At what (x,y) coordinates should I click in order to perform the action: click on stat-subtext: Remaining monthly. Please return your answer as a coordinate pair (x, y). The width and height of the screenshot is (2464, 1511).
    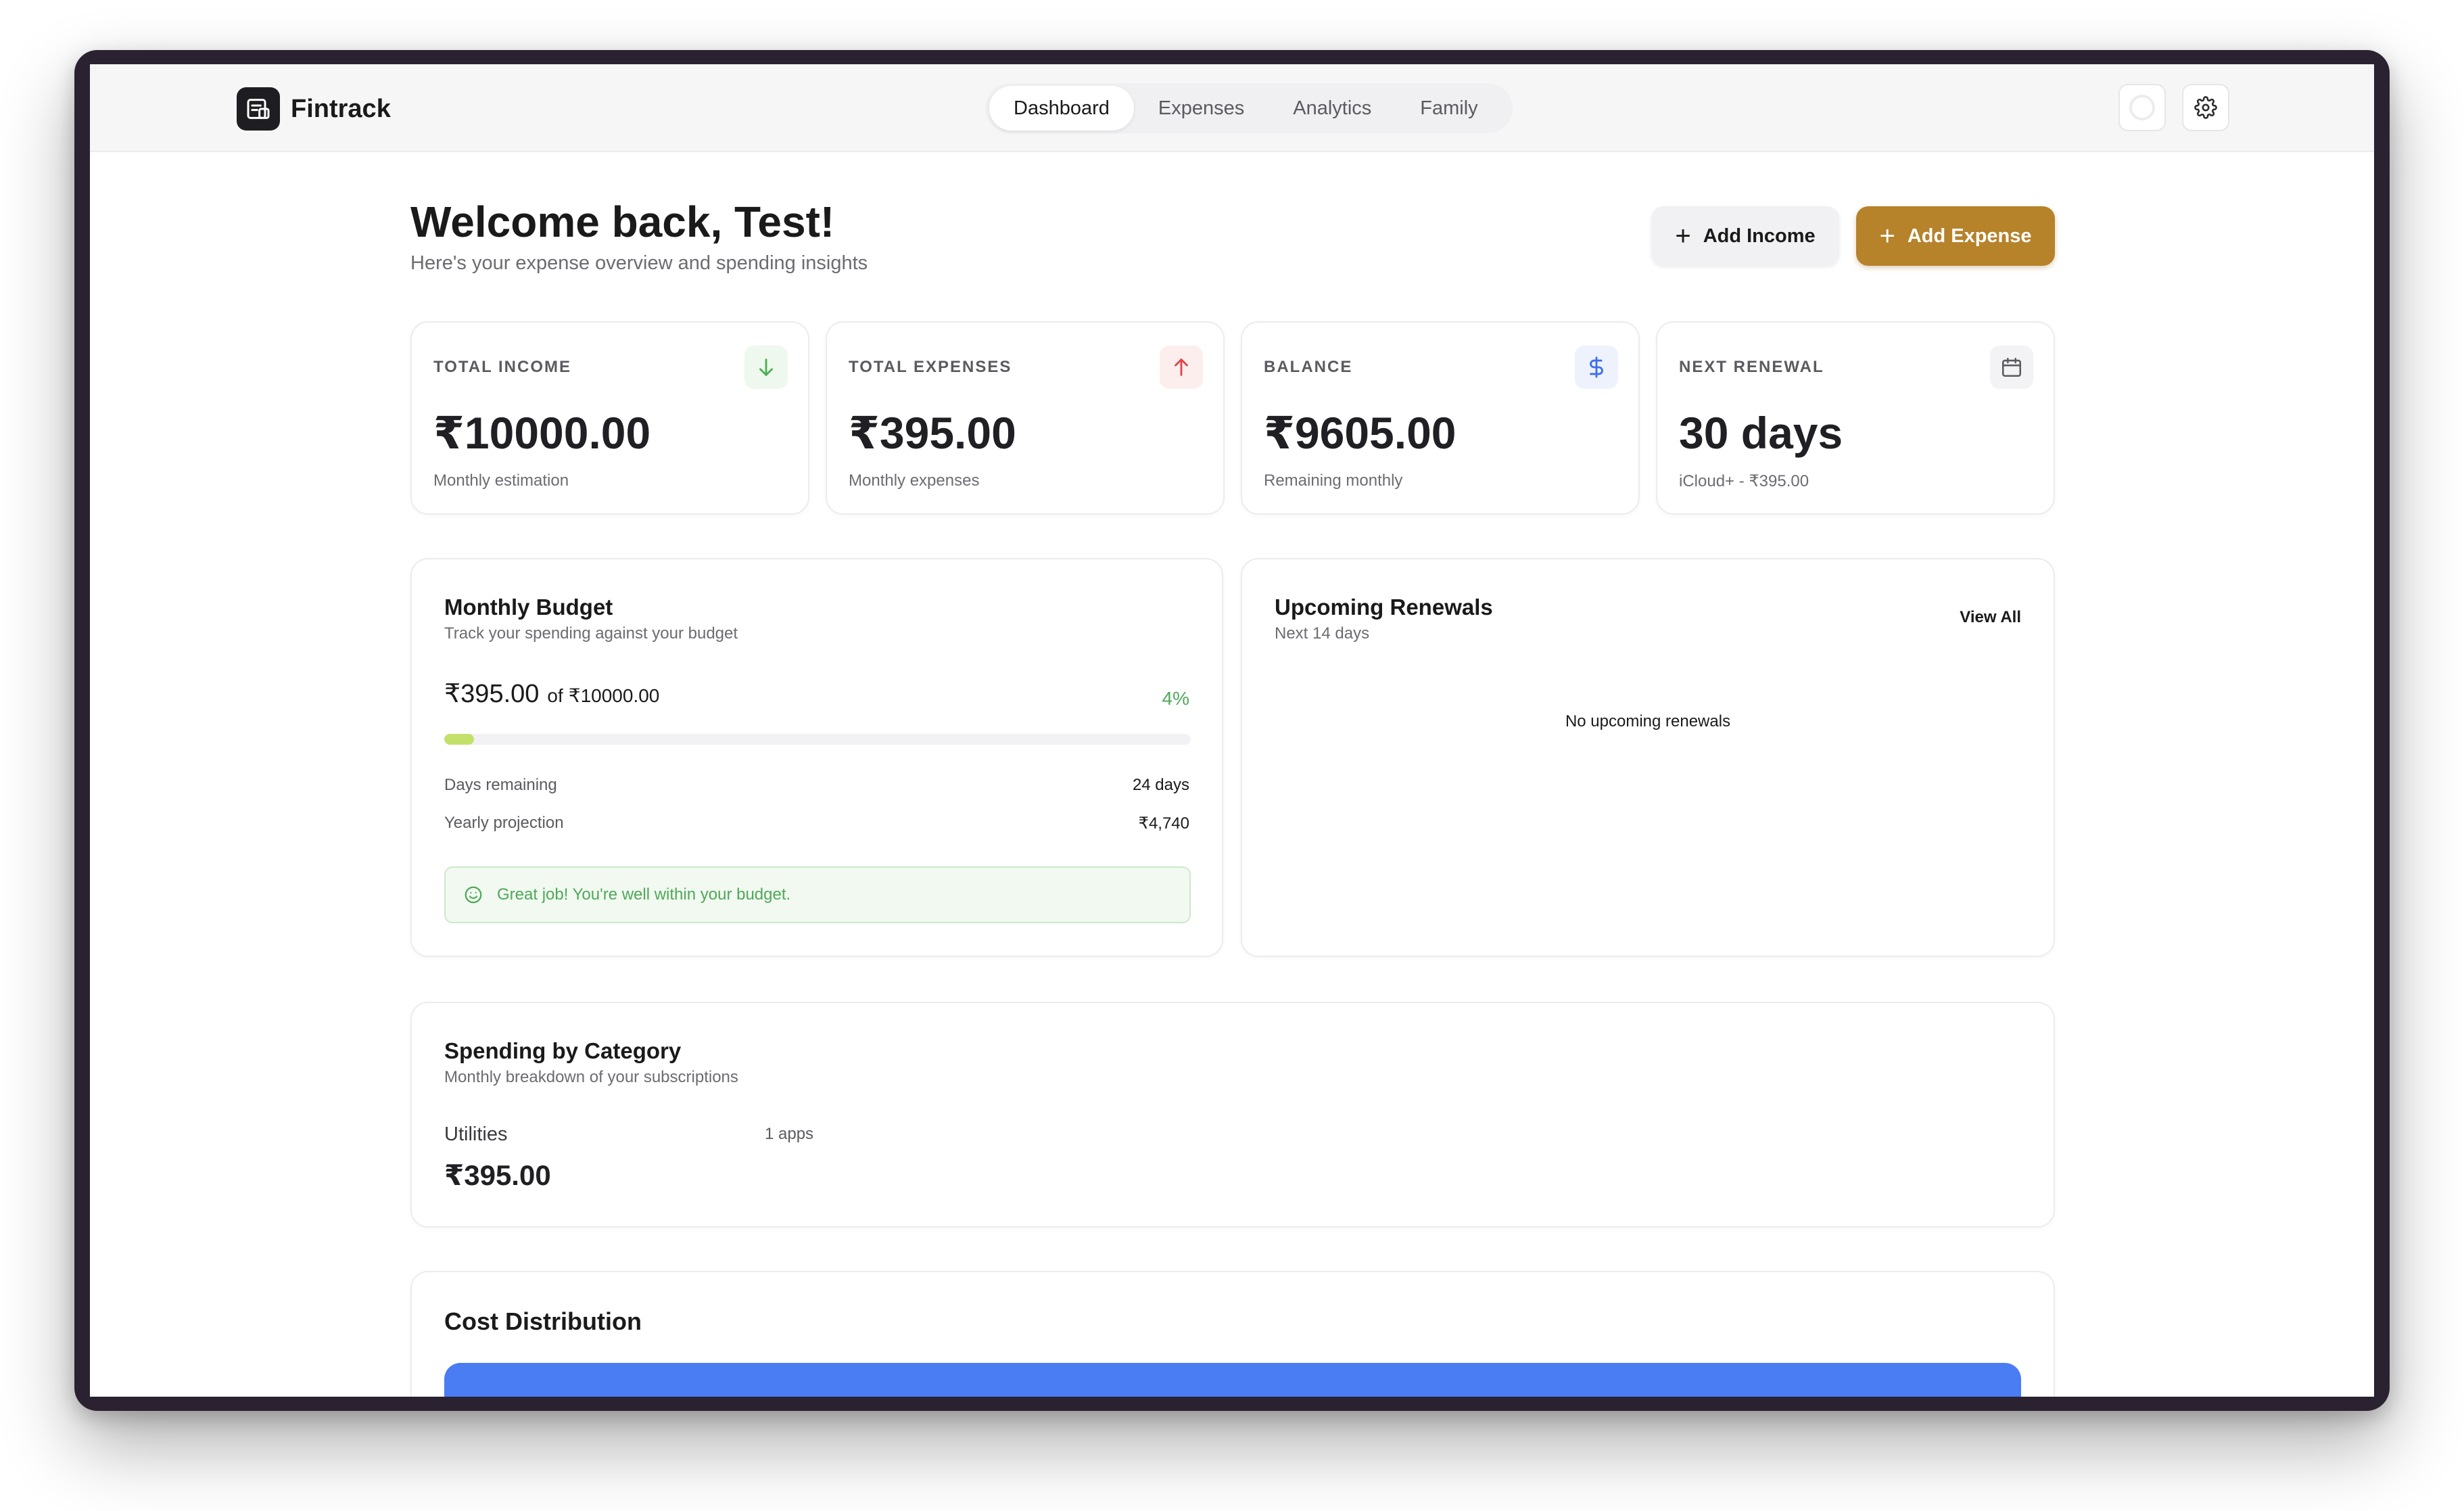
    Looking at the image, I should click on (1333, 480).